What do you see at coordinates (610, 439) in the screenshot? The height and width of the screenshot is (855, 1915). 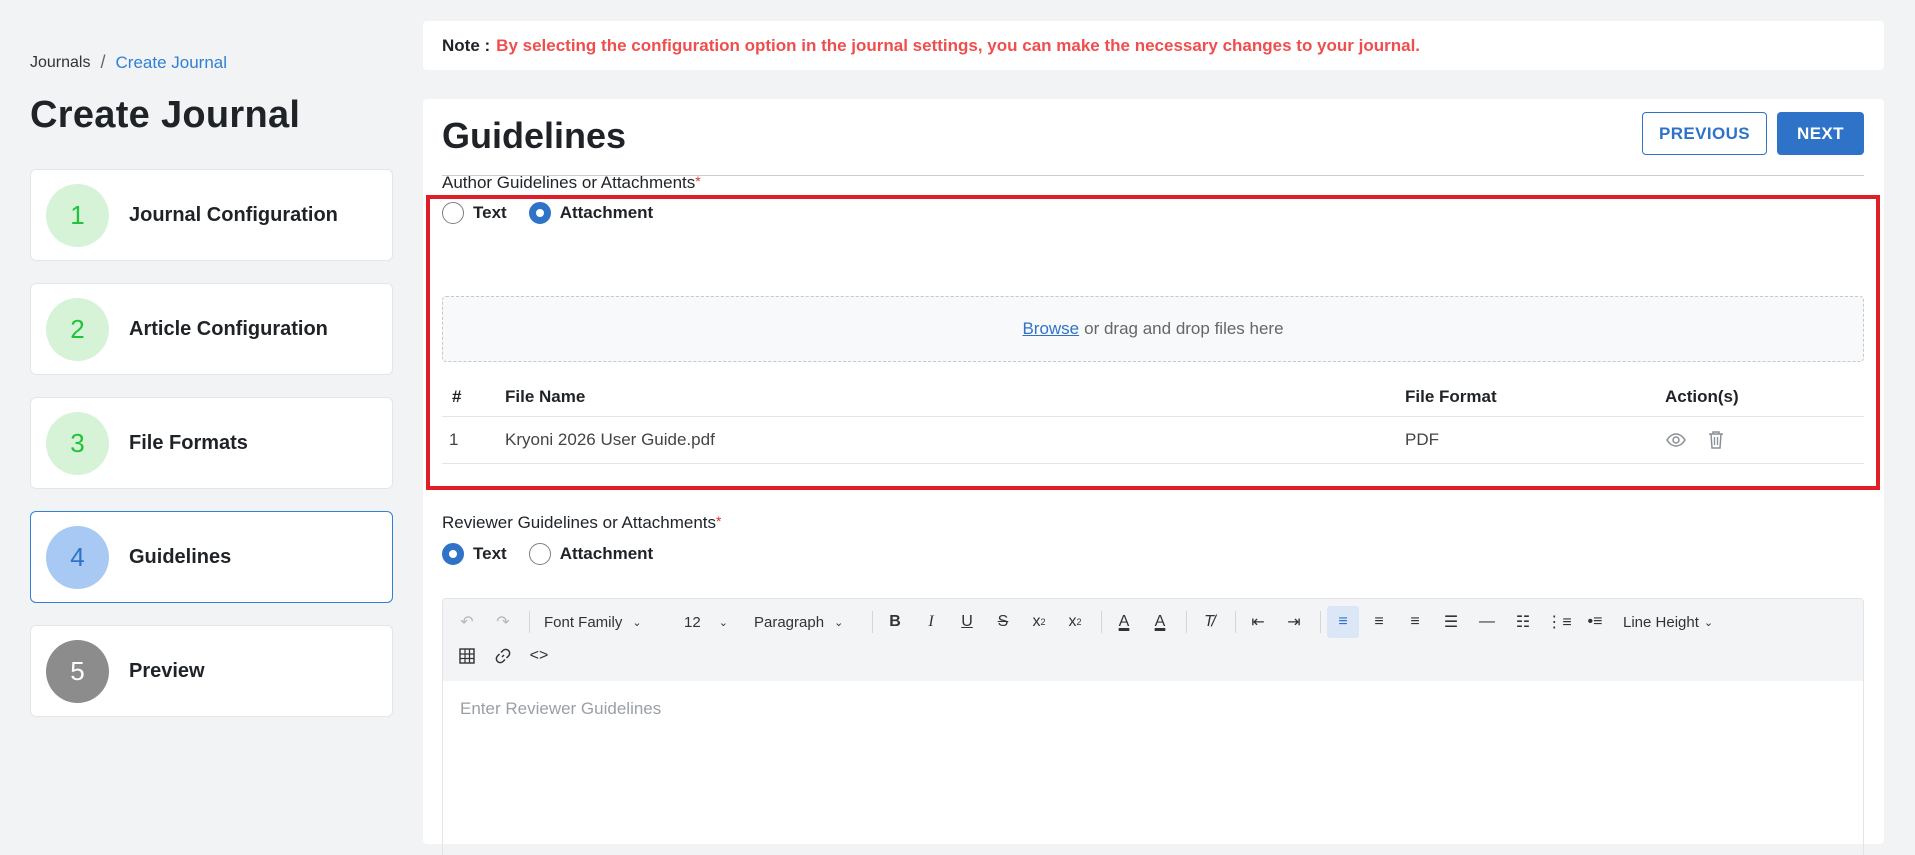 I see `row-file-name: Kryoni 2026 User Guide.pdf` at bounding box center [610, 439].